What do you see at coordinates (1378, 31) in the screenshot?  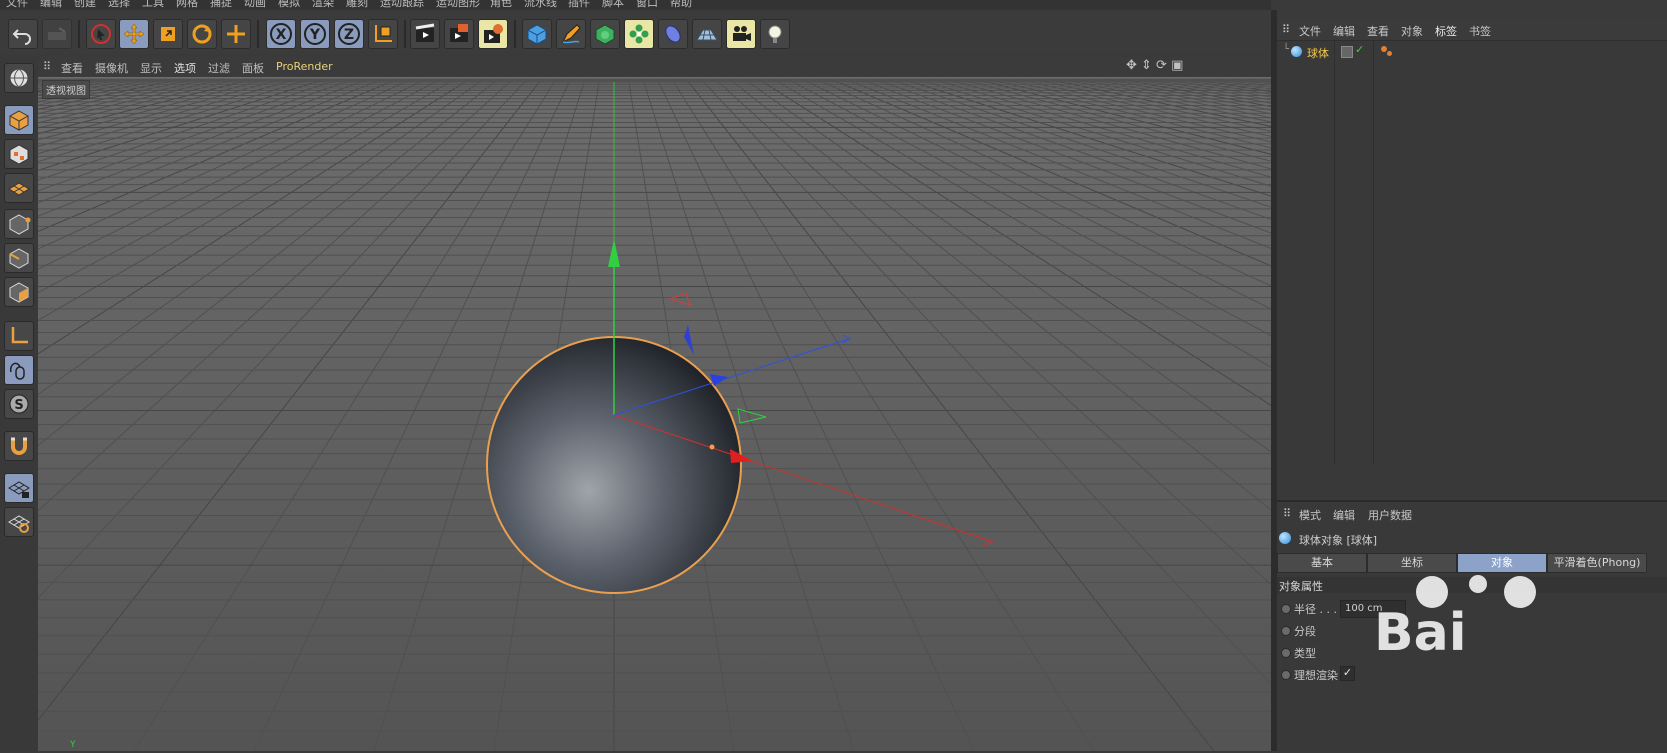 I see `om-menu-view: 查看` at bounding box center [1378, 31].